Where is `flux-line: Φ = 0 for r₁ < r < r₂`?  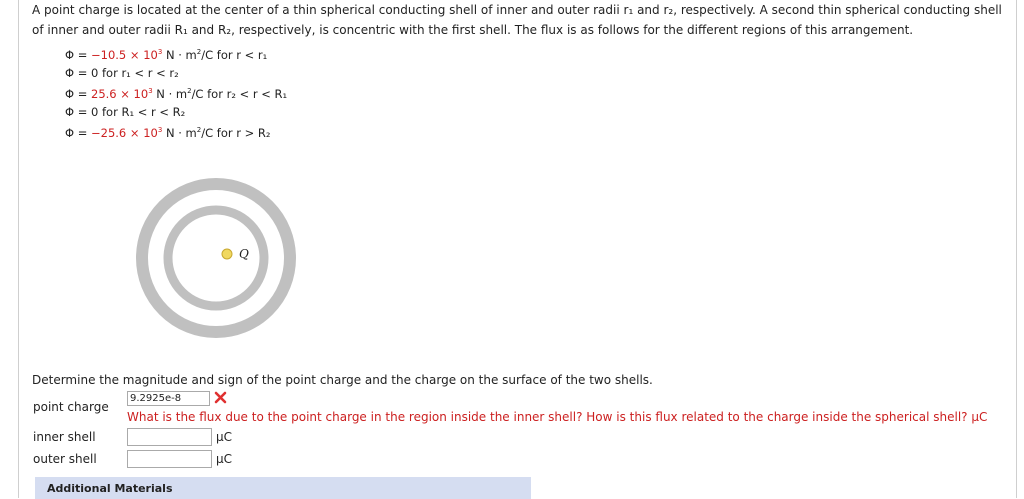 flux-line: Φ = 0 for r₁ < r < r₂ is located at coordinates (176, 73).